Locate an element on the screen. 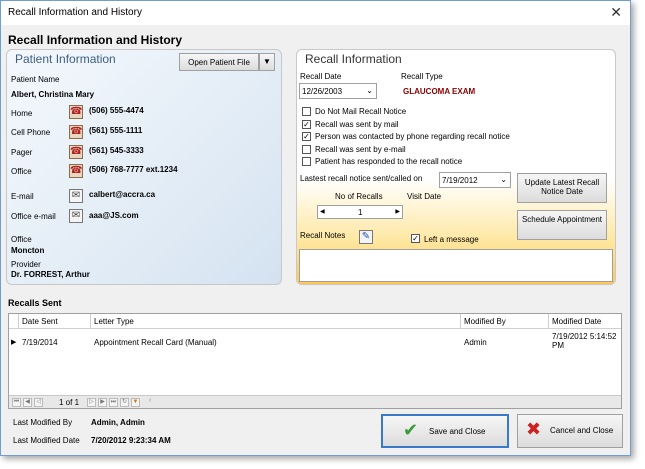 The width and height of the screenshot is (645, 469). latest-notice-date-picker: 7/19/2012 ⌄ is located at coordinates (475, 180).